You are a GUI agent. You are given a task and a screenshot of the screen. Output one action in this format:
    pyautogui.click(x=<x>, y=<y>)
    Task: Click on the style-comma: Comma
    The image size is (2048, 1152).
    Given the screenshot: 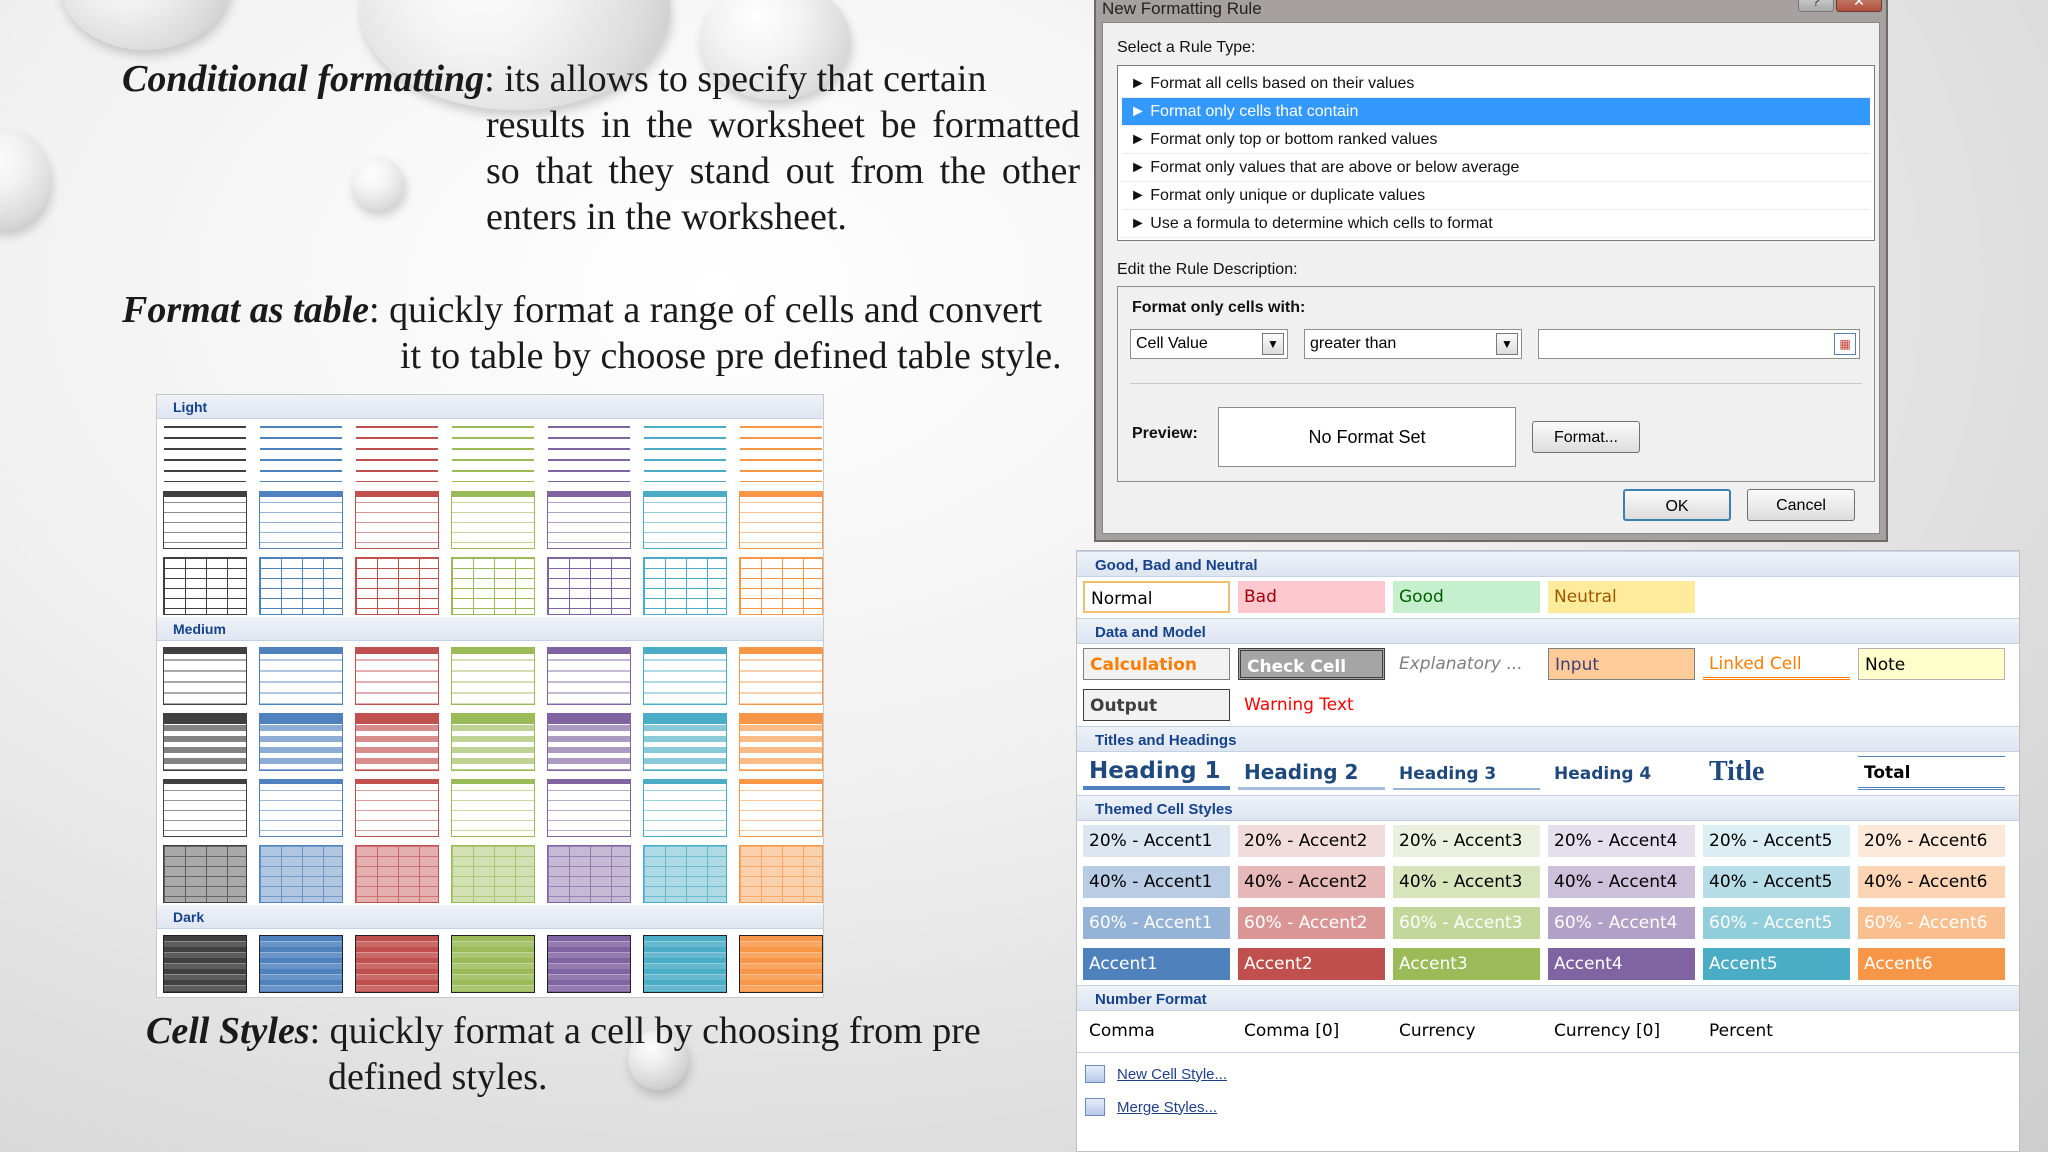 What is the action you would take?
    pyautogui.click(x=1156, y=1031)
    